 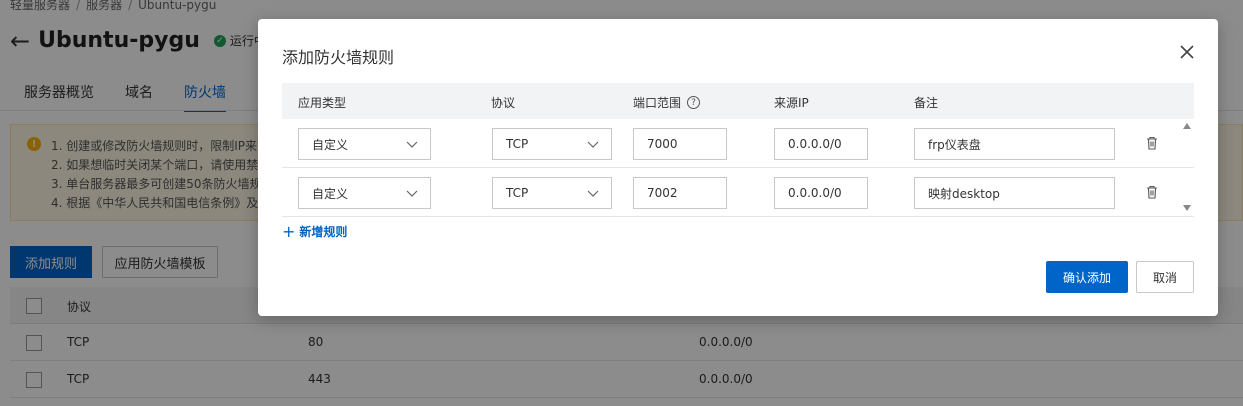 What do you see at coordinates (680, 144) in the screenshot?
I see `port-input: 7000` at bounding box center [680, 144].